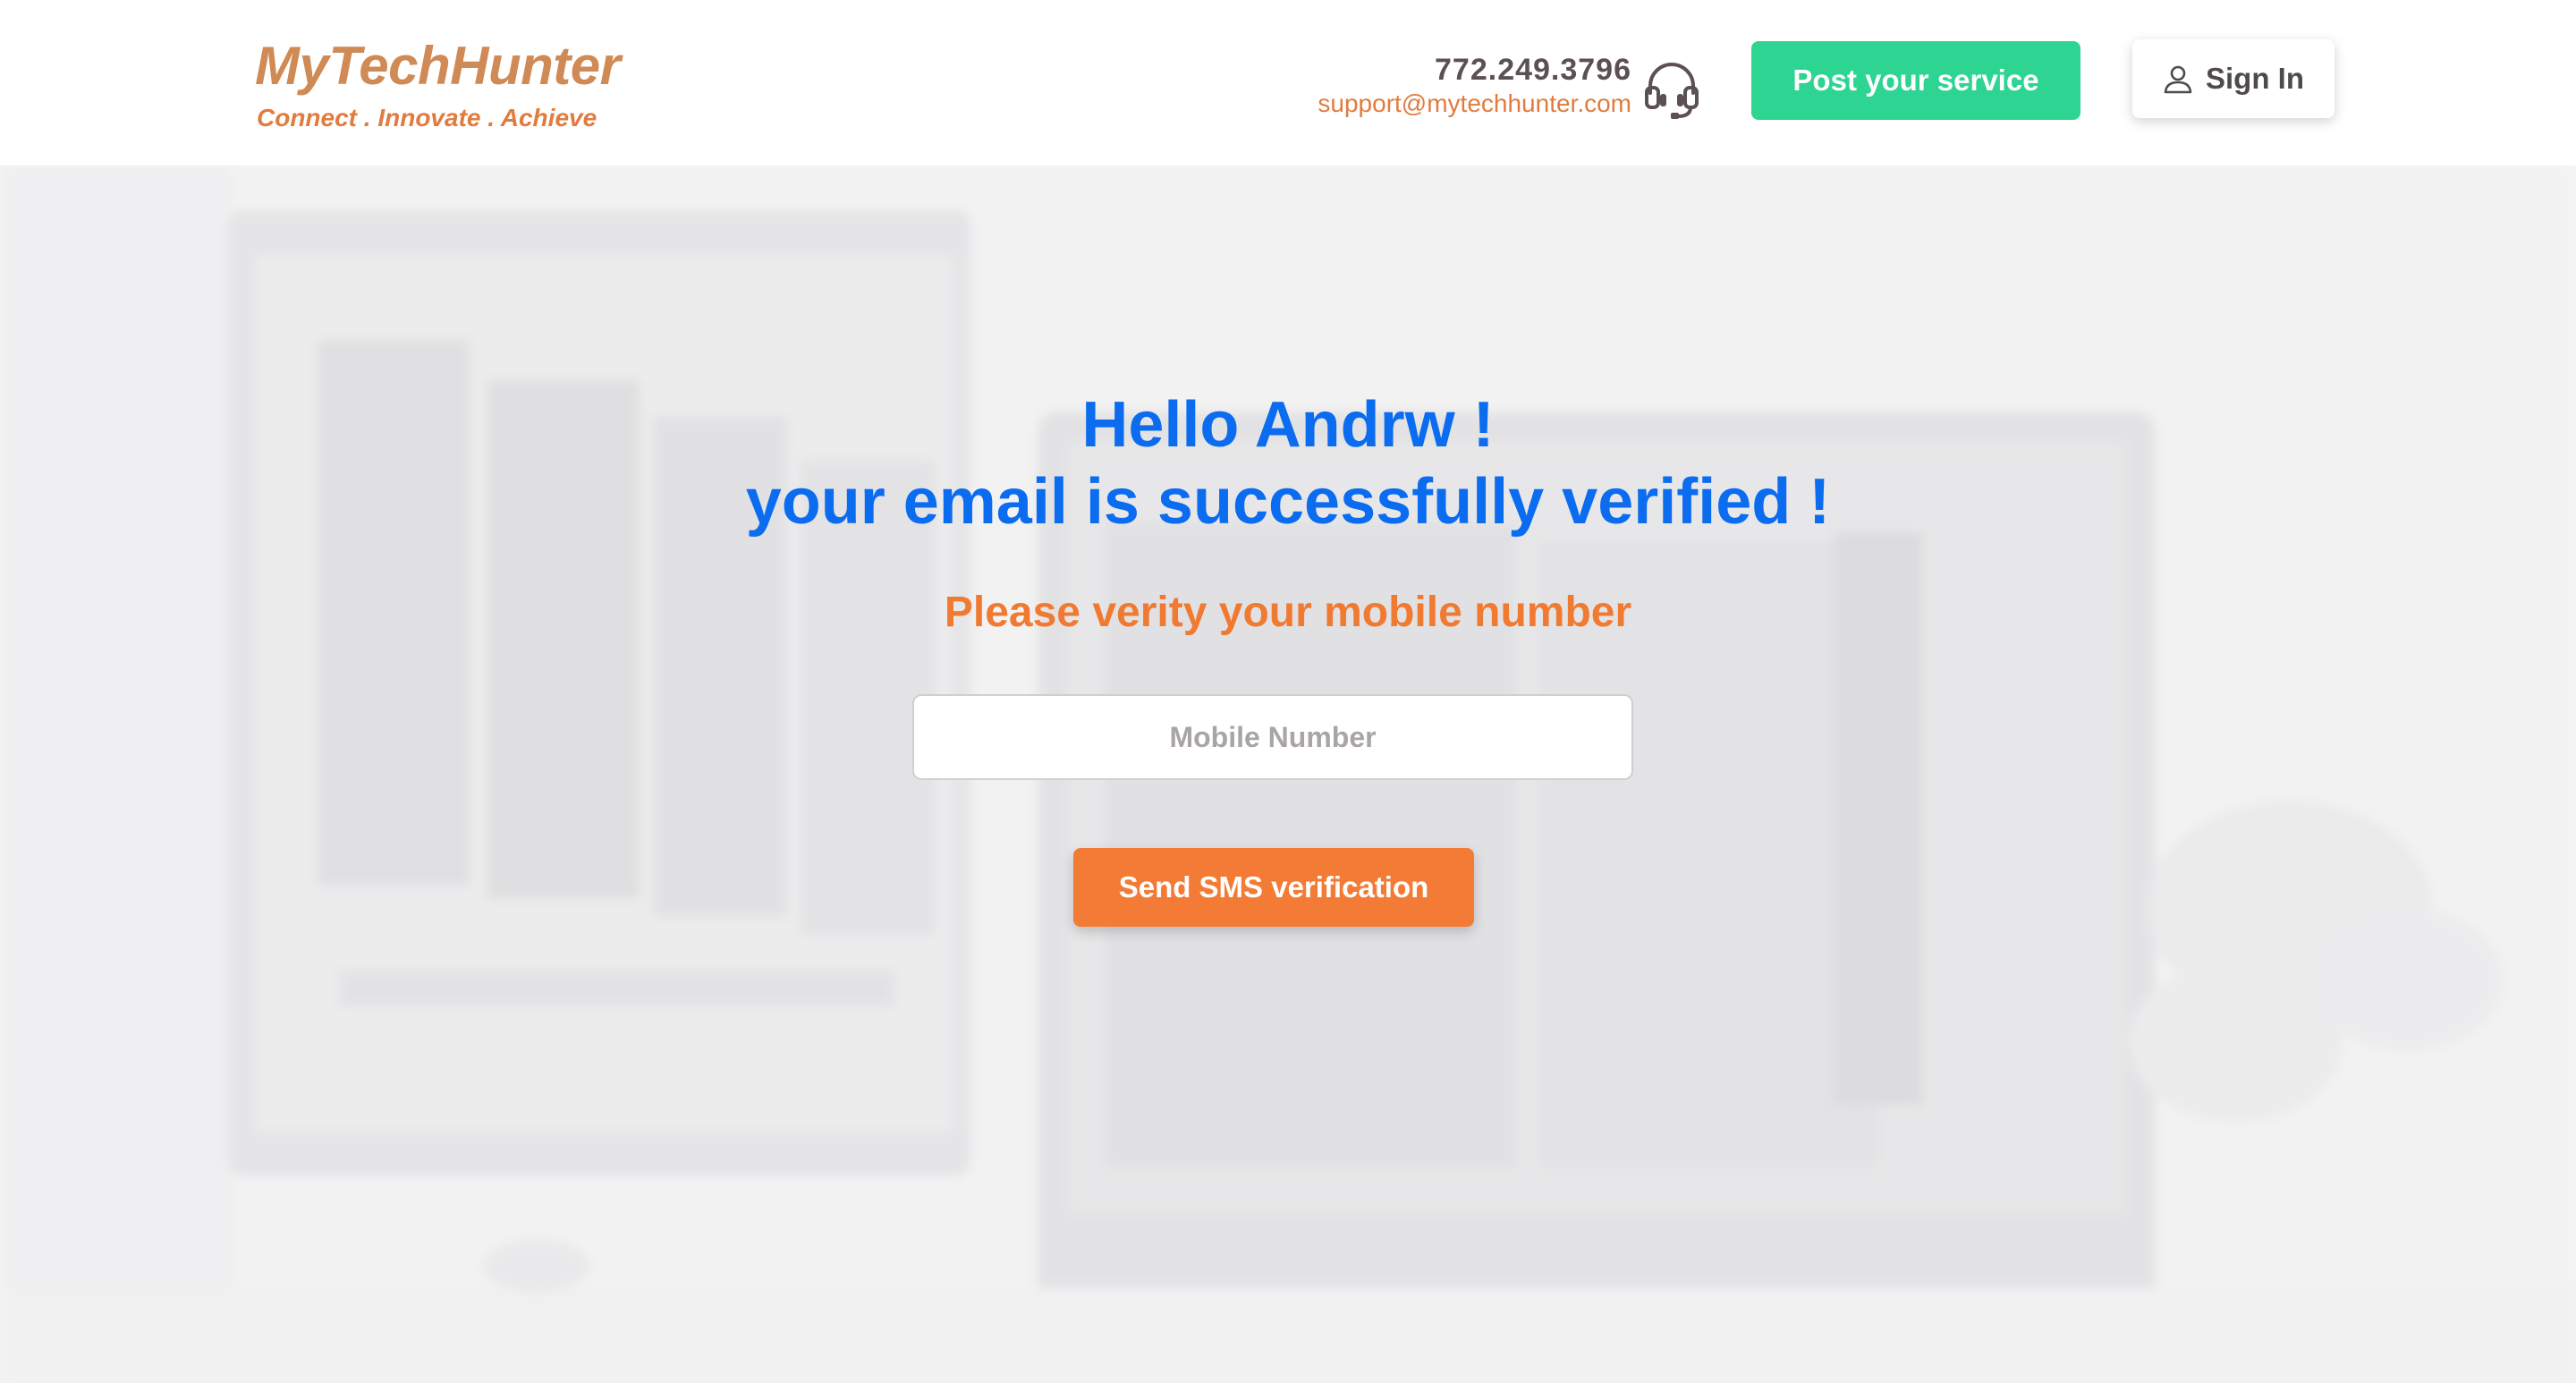  I want to click on mobile-number-input, so click(1272, 737).